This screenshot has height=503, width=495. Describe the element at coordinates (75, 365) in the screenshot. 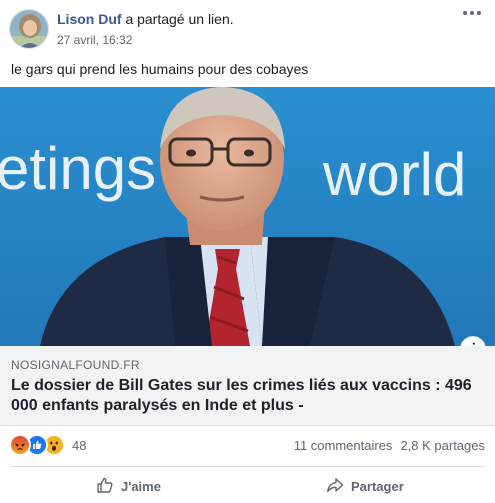

I see `link-domain: NOSIGNALFOUND.FR` at that location.